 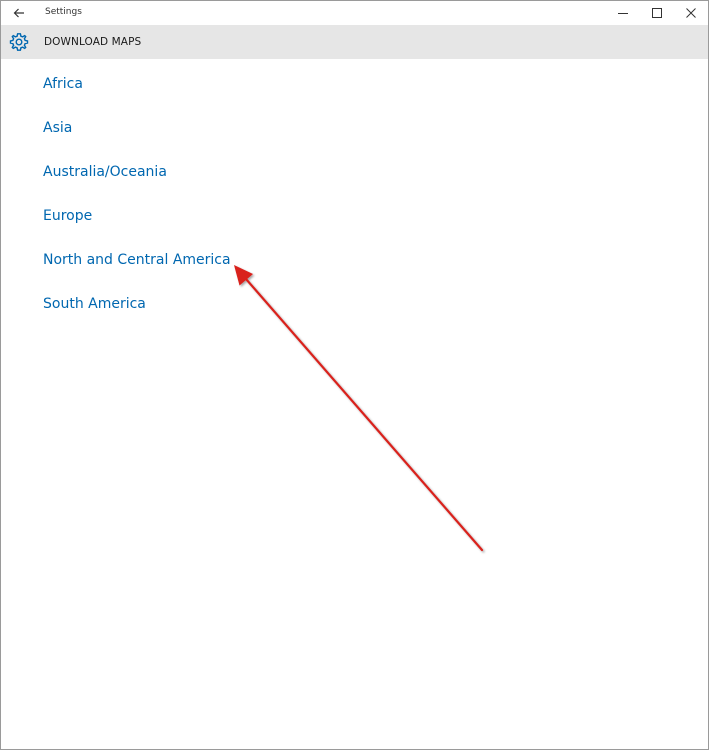 I want to click on page-header: DOWNLOAD MAPS, so click(x=354, y=42).